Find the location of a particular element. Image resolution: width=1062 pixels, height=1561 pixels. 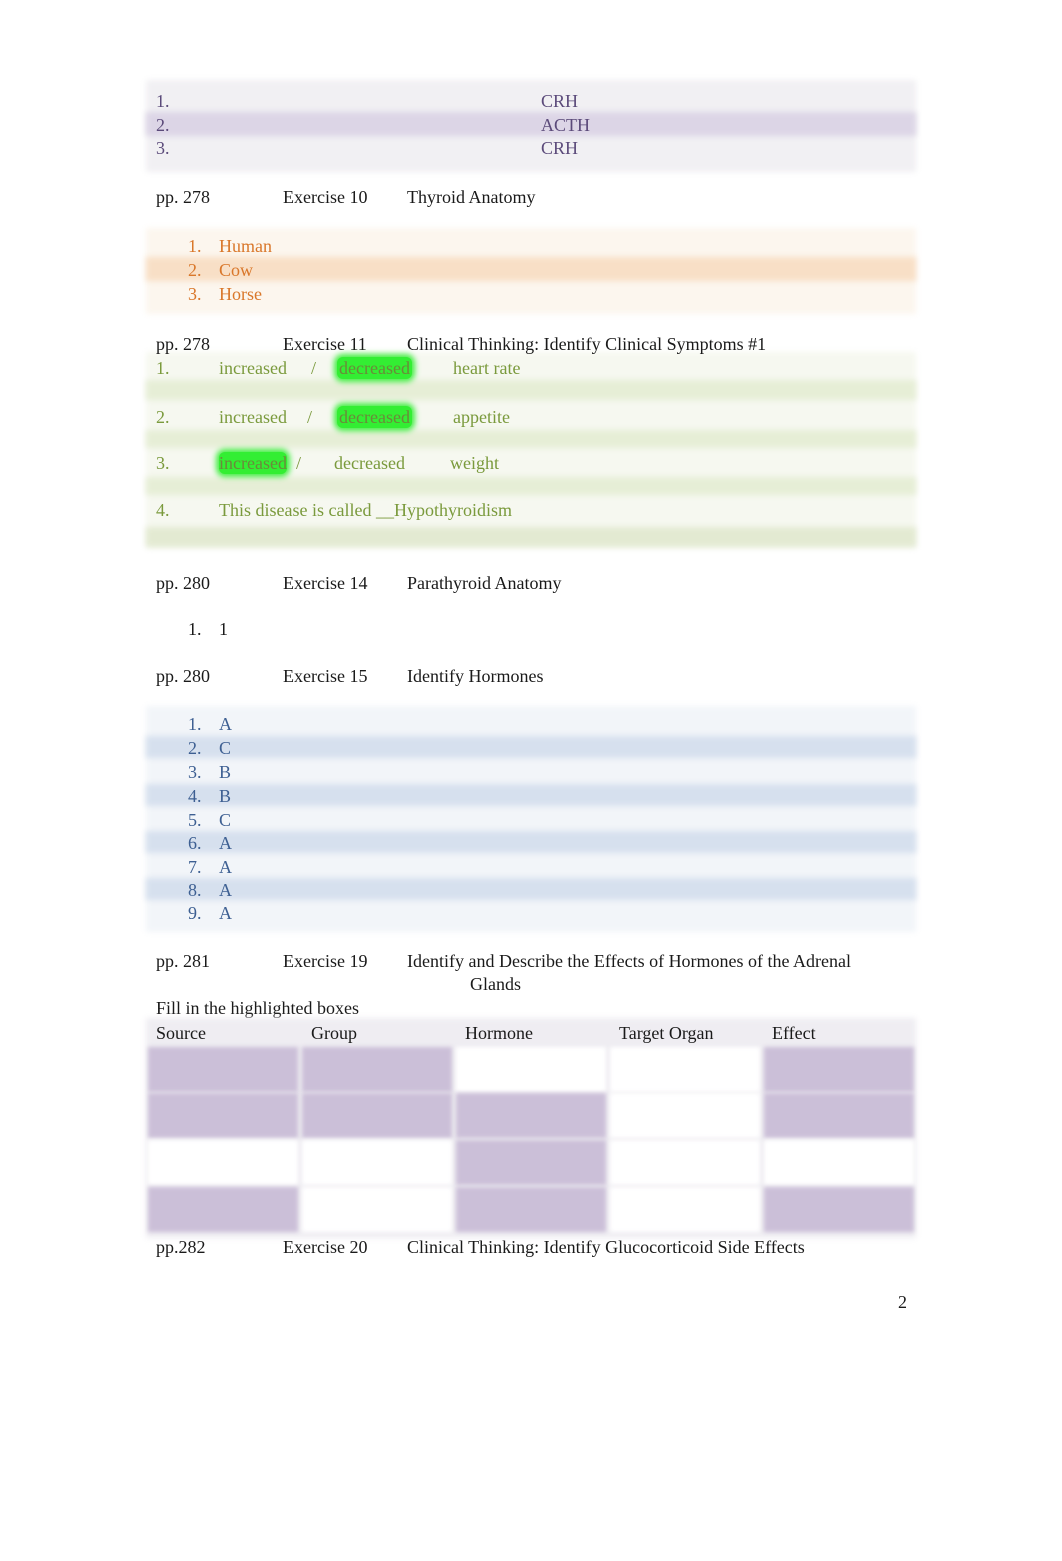

table-header-source: Source is located at coordinates (181, 1033).